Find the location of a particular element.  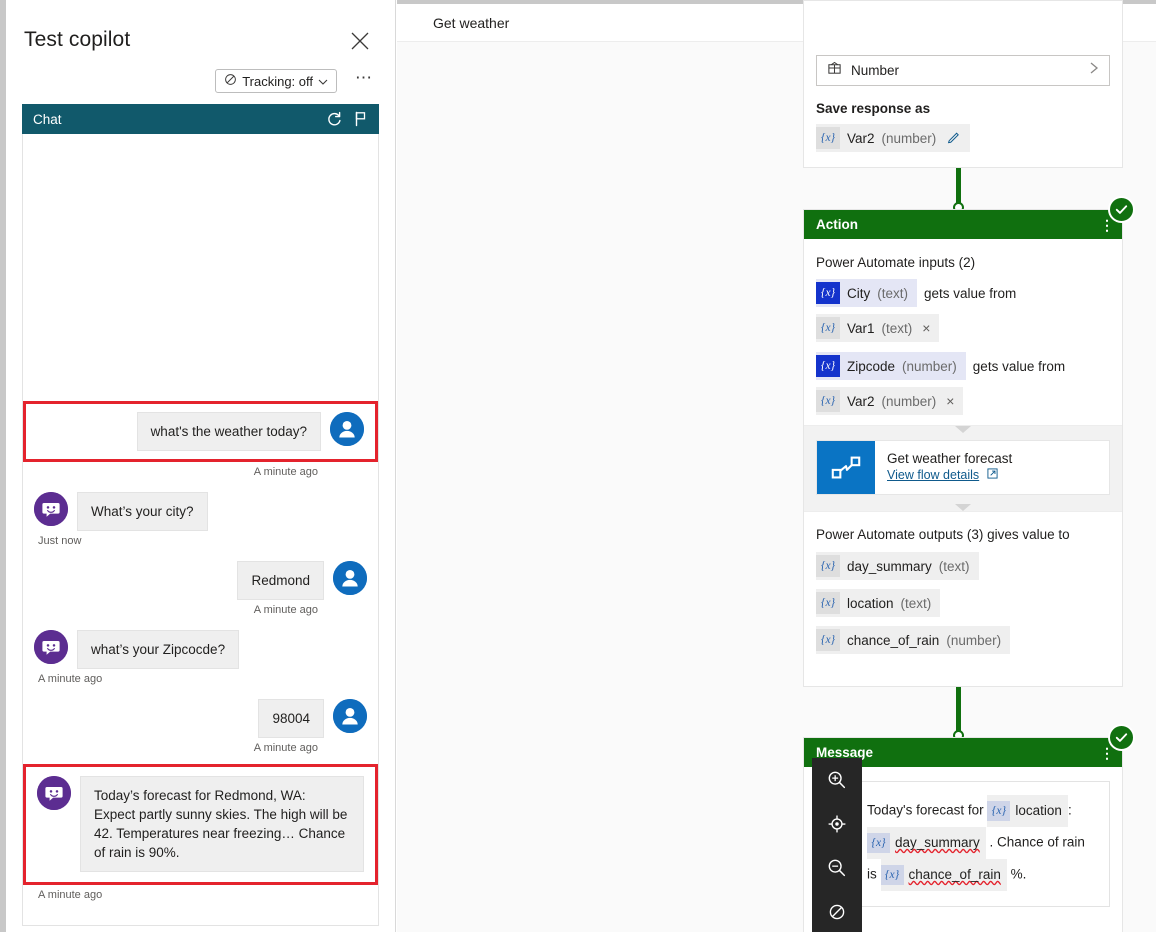

param-chip-city: {x} City (text) is located at coordinates (867, 293).